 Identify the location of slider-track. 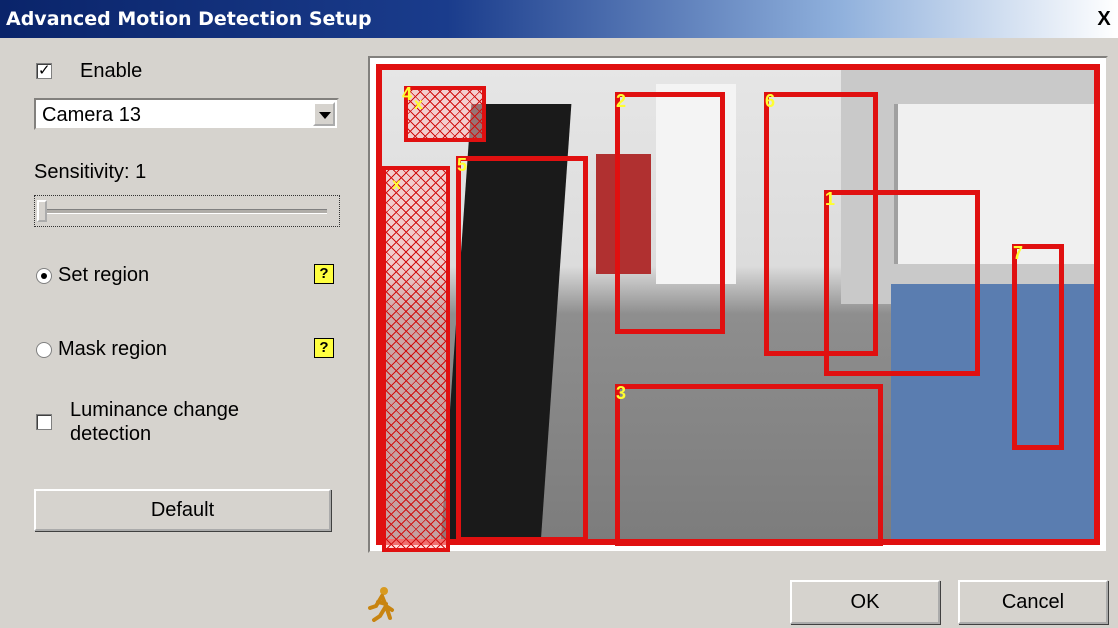
(184, 211).